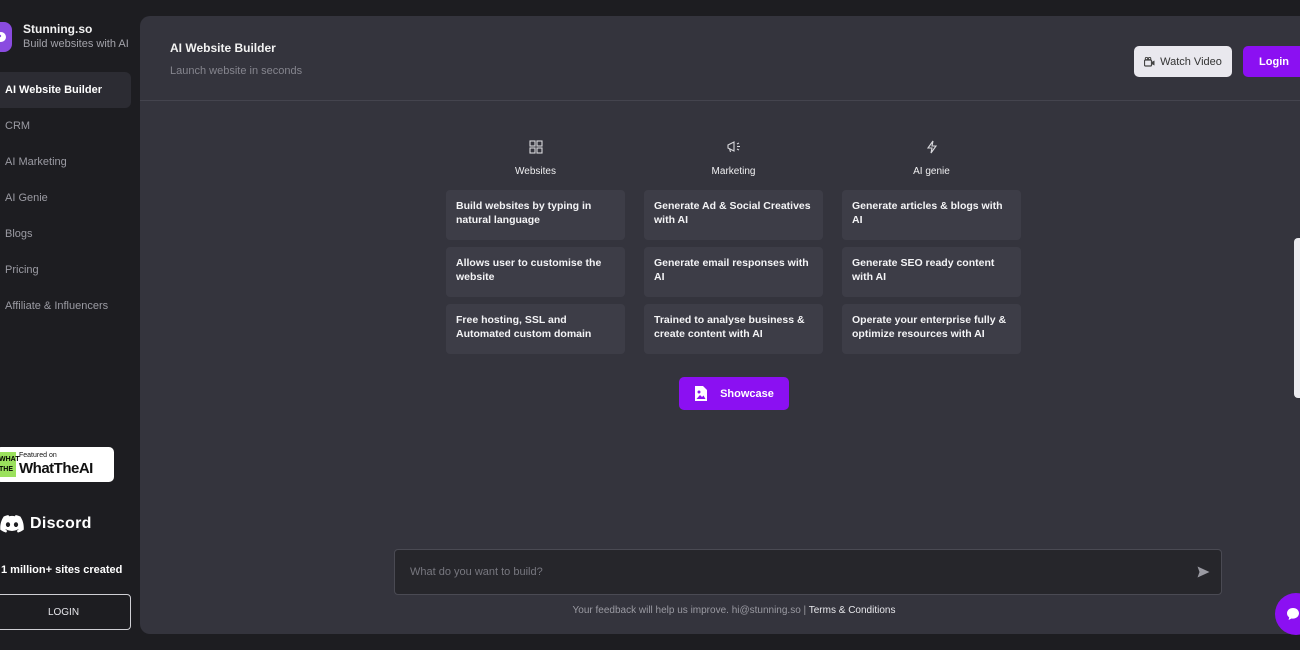  Describe the element at coordinates (12, 524) in the screenshot. I see `discord-icon` at that location.